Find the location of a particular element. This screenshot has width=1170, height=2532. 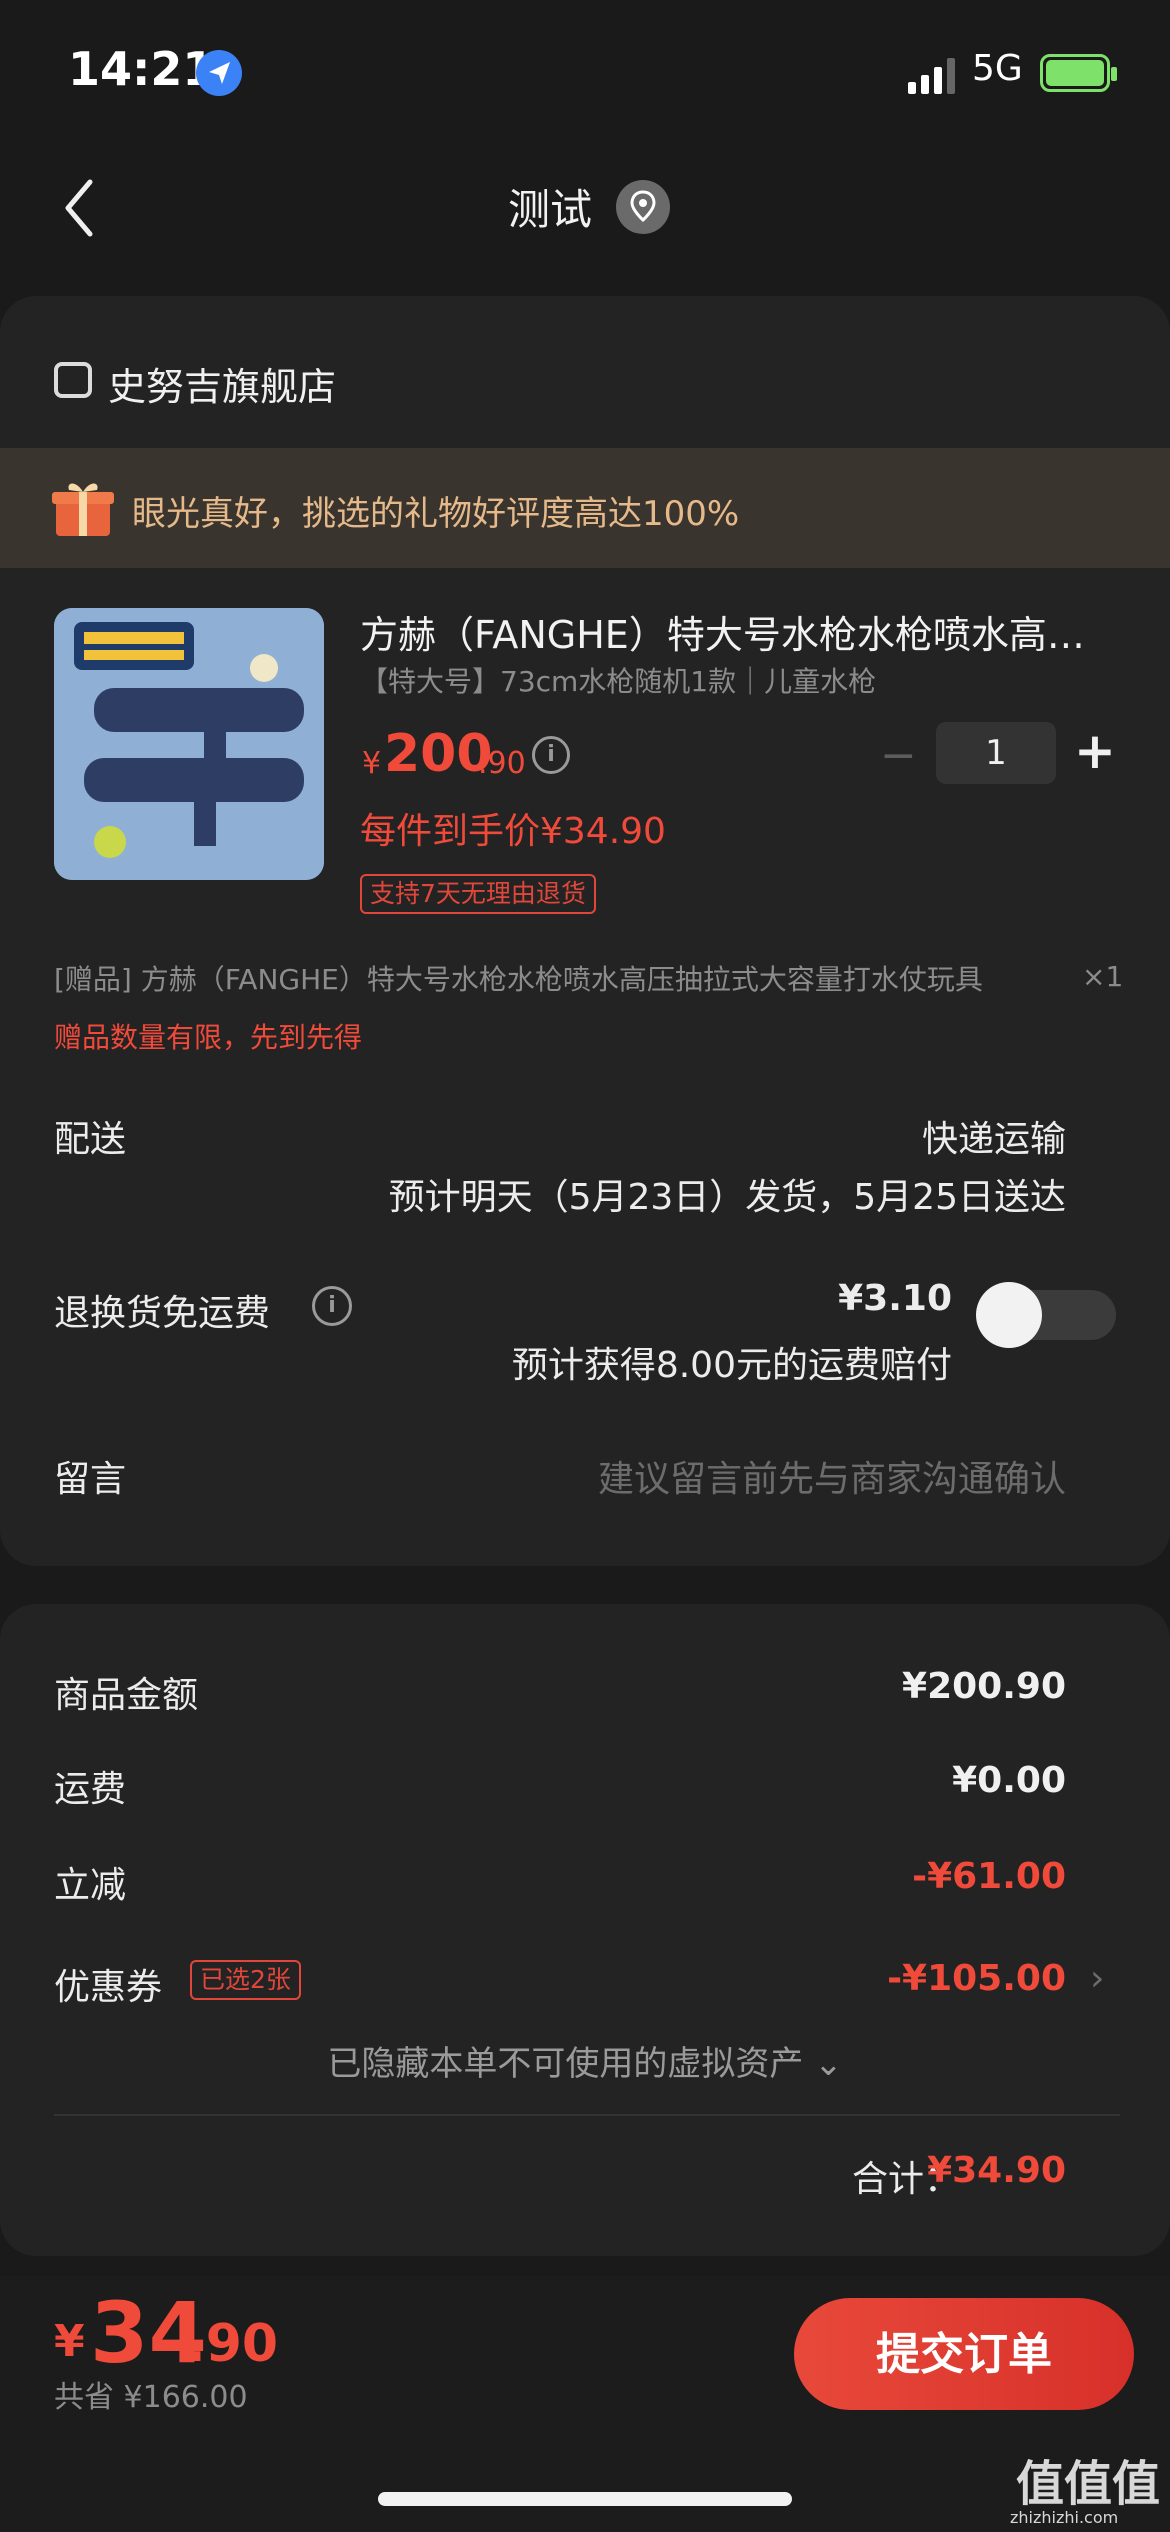

discount-label: 立减 is located at coordinates (90, 1885).